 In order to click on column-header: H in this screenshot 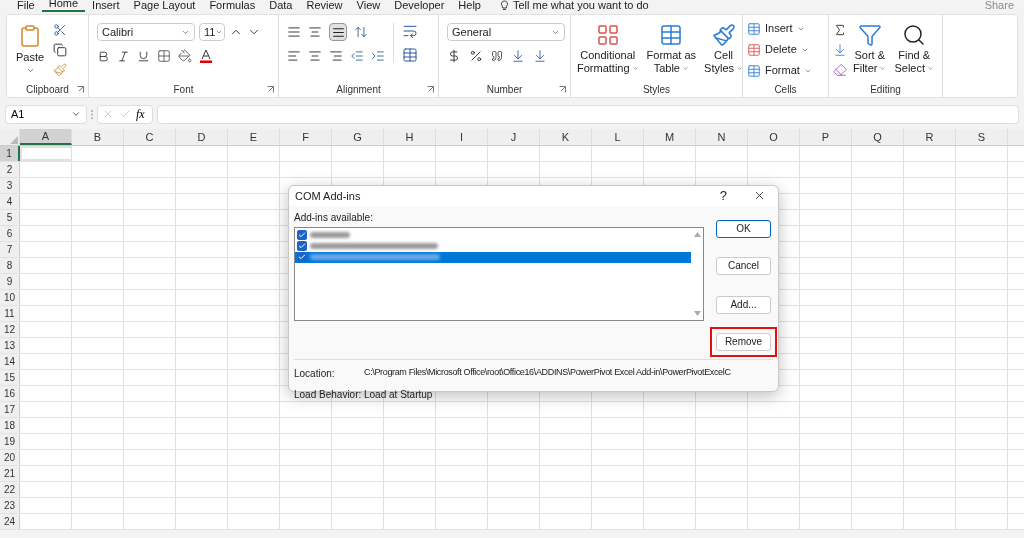, I will do `click(410, 137)`.